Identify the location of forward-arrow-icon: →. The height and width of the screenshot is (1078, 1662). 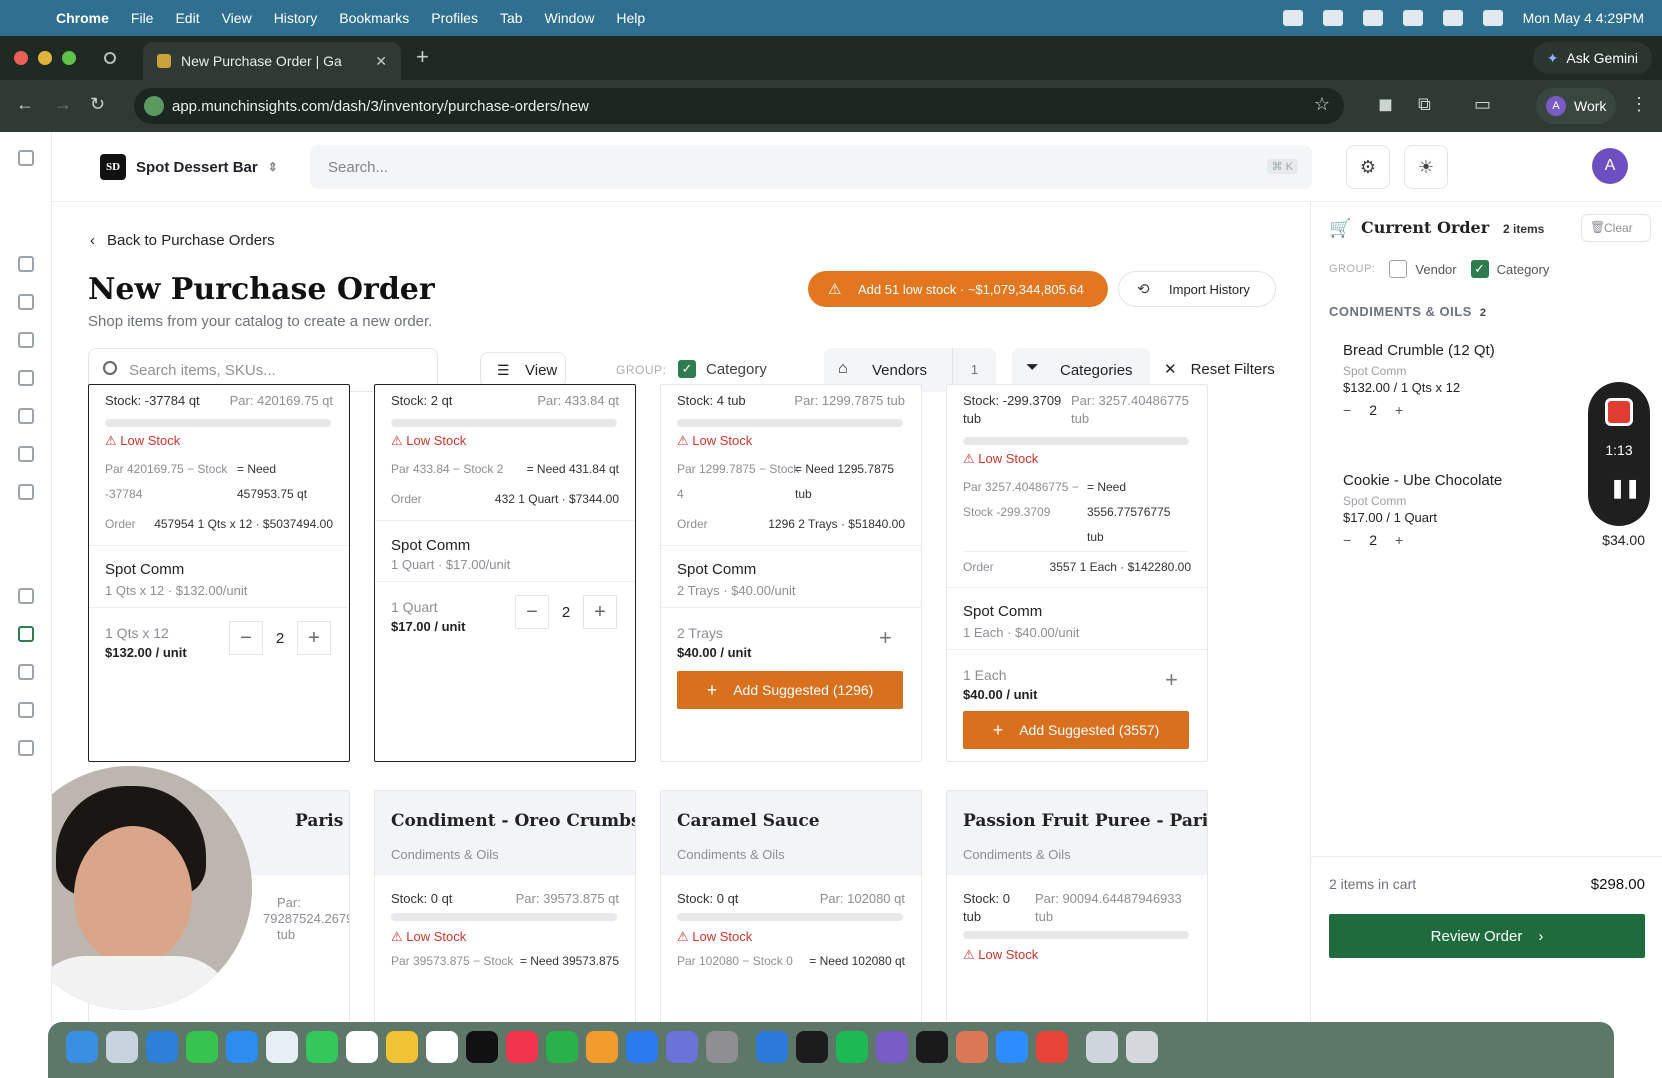
(63, 104).